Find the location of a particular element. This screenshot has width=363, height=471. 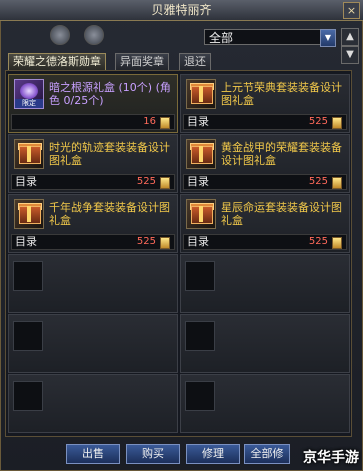

repair-all-button: 全部修 is located at coordinates (267, 454).